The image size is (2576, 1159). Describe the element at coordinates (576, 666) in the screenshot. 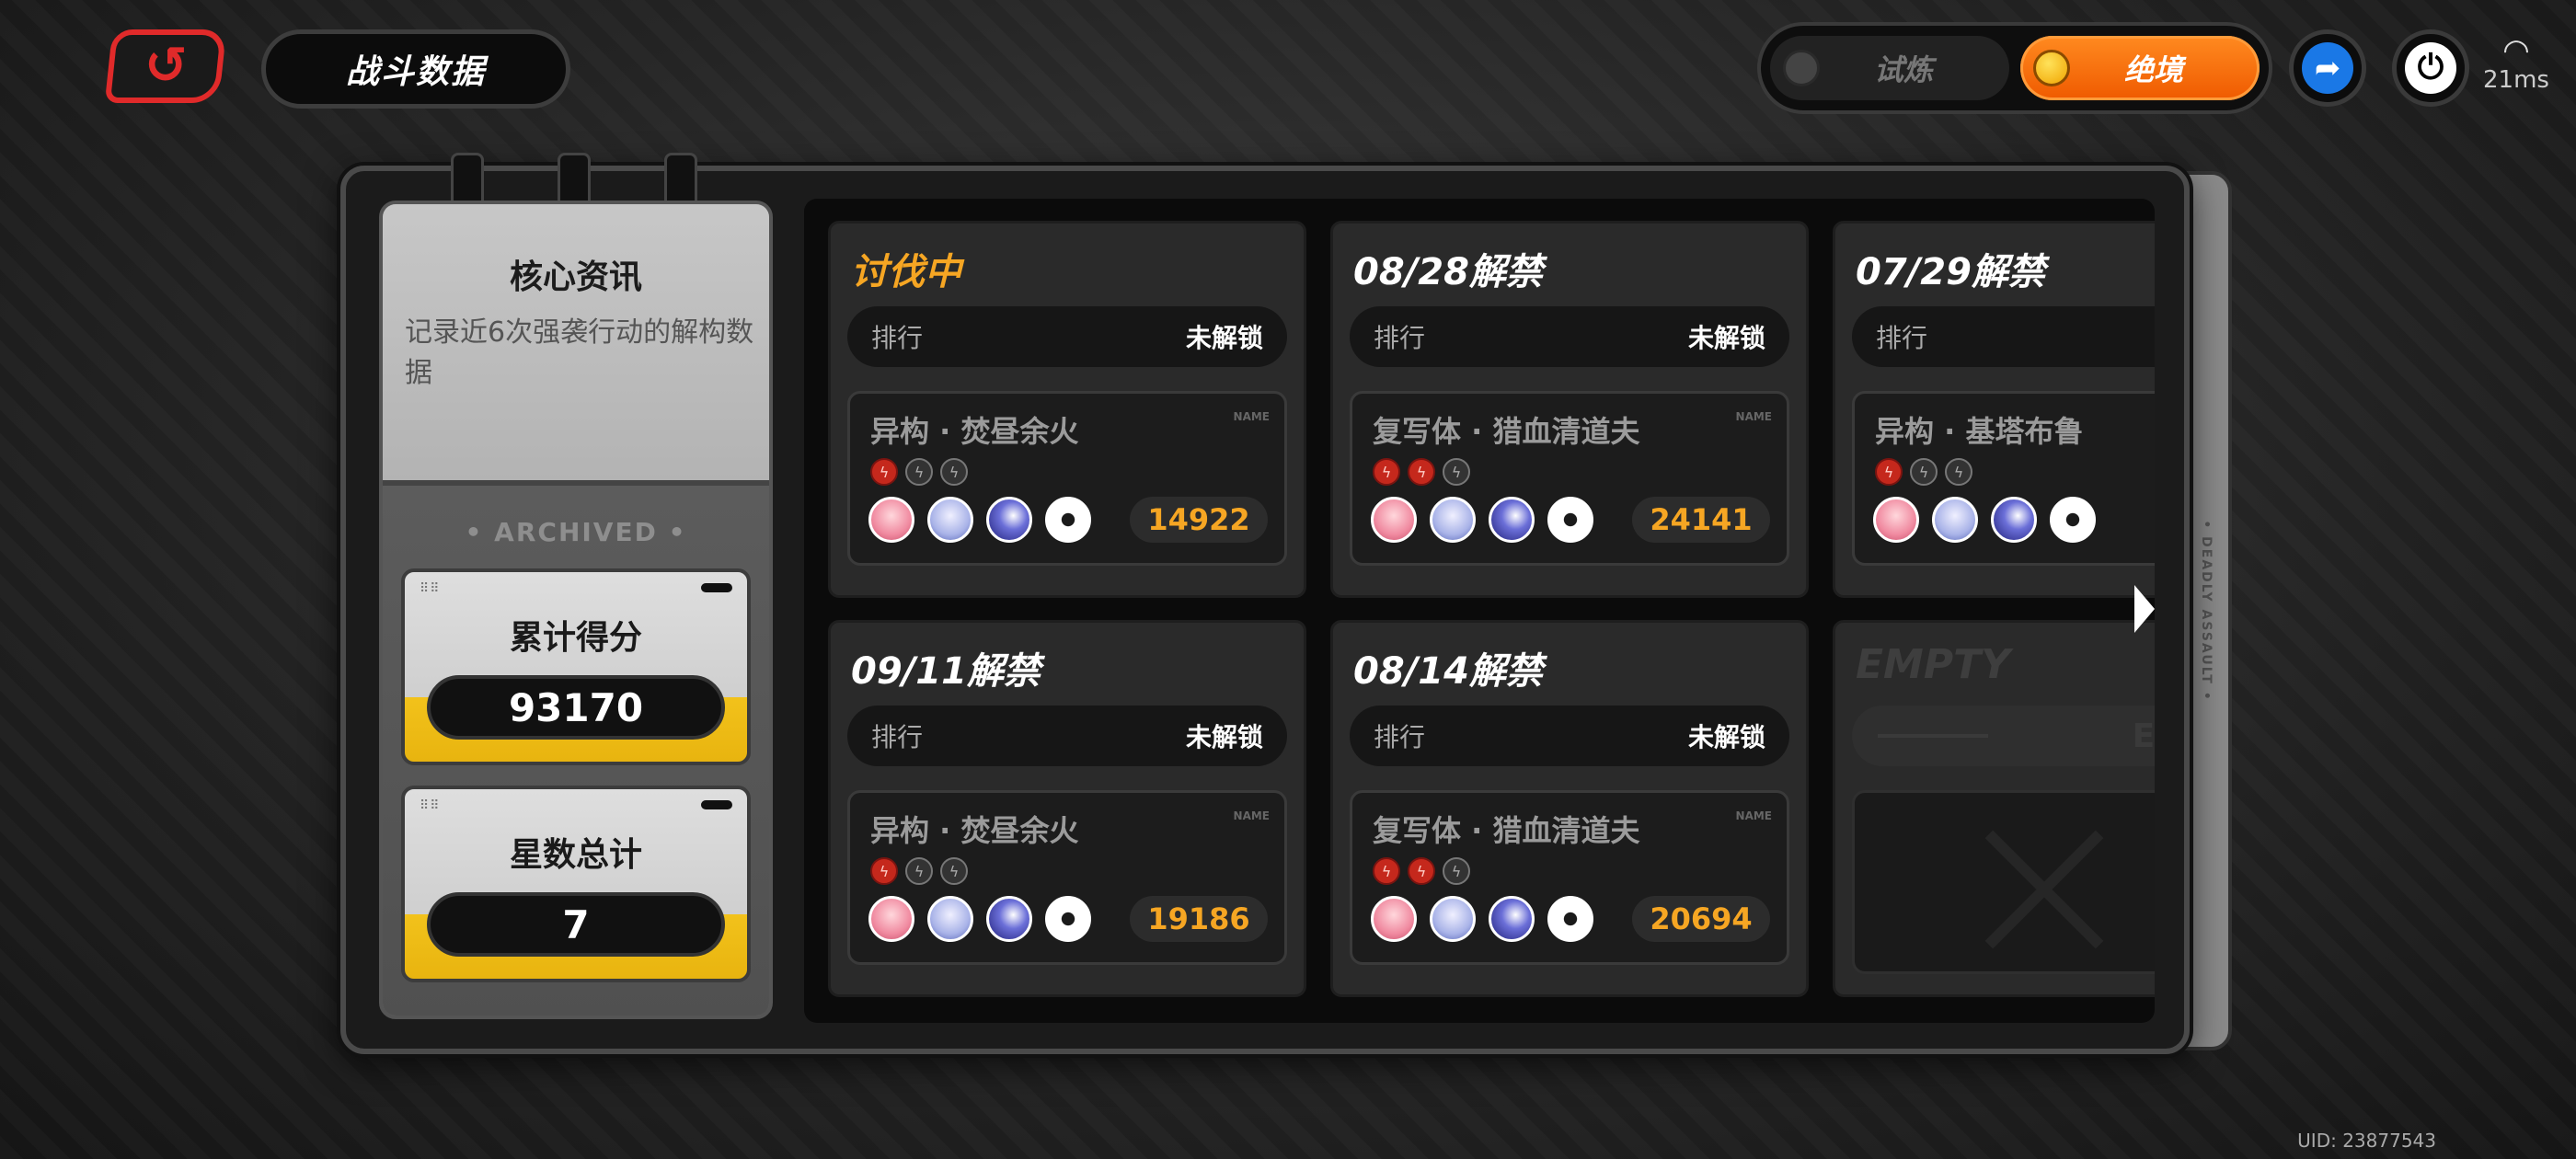

I see `total-score-card: ⠿⠿ 累计得分 93170` at that location.